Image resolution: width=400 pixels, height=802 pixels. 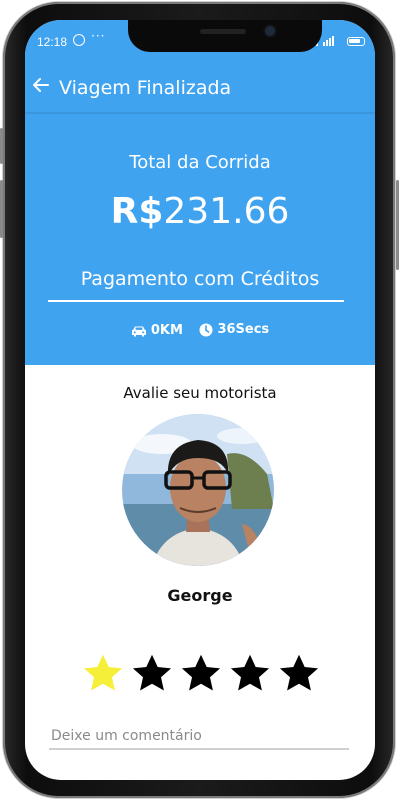 What do you see at coordinates (198, 490) in the screenshot?
I see `driver-avatar` at bounding box center [198, 490].